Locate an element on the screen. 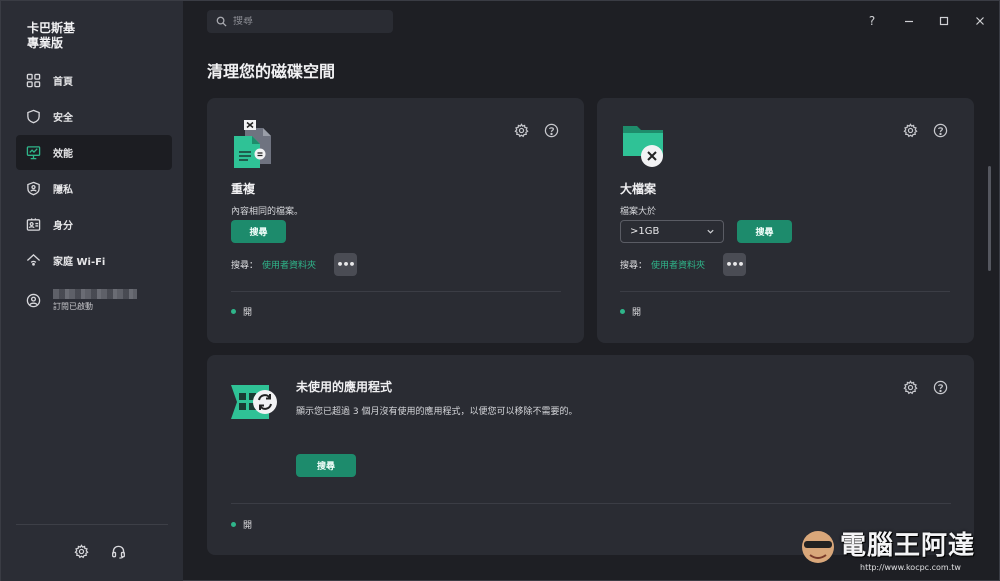  large-folder-illustration is located at coordinates (643, 146).